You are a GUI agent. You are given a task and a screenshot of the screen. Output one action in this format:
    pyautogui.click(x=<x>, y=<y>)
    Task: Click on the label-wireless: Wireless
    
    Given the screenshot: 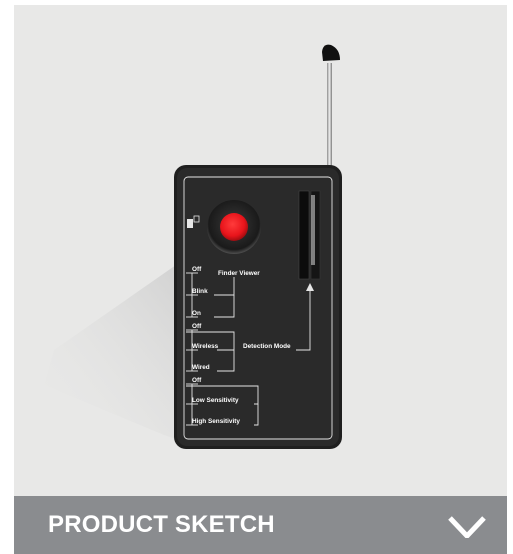 What is the action you would take?
    pyautogui.click(x=205, y=346)
    